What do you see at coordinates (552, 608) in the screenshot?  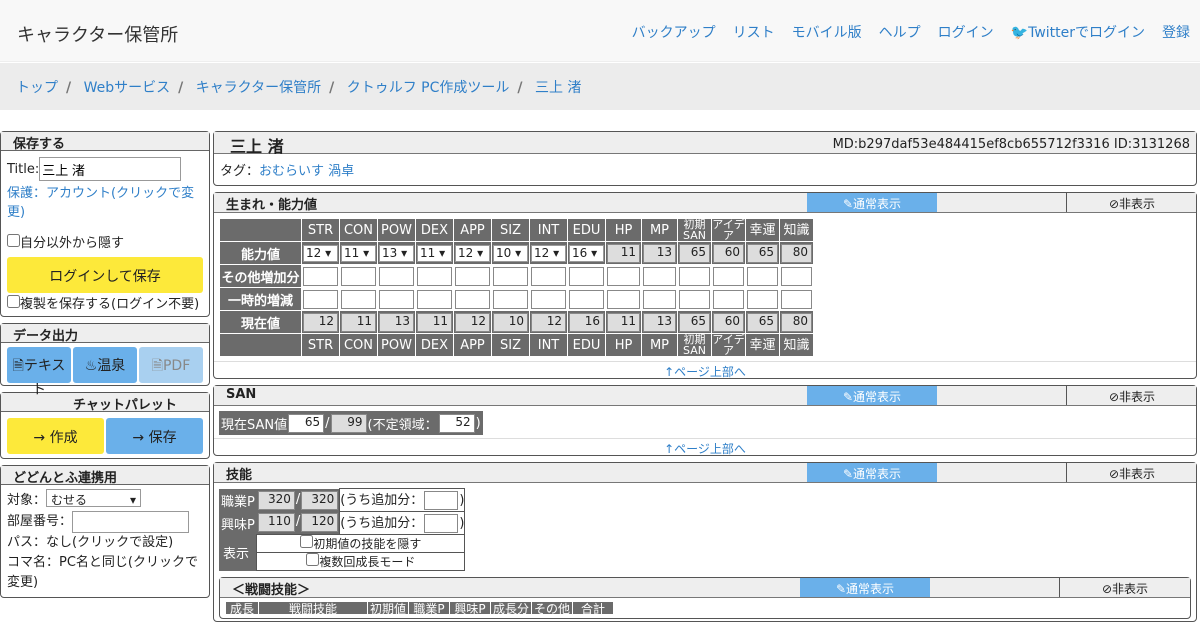 I see `combat-col-header: その他` at bounding box center [552, 608].